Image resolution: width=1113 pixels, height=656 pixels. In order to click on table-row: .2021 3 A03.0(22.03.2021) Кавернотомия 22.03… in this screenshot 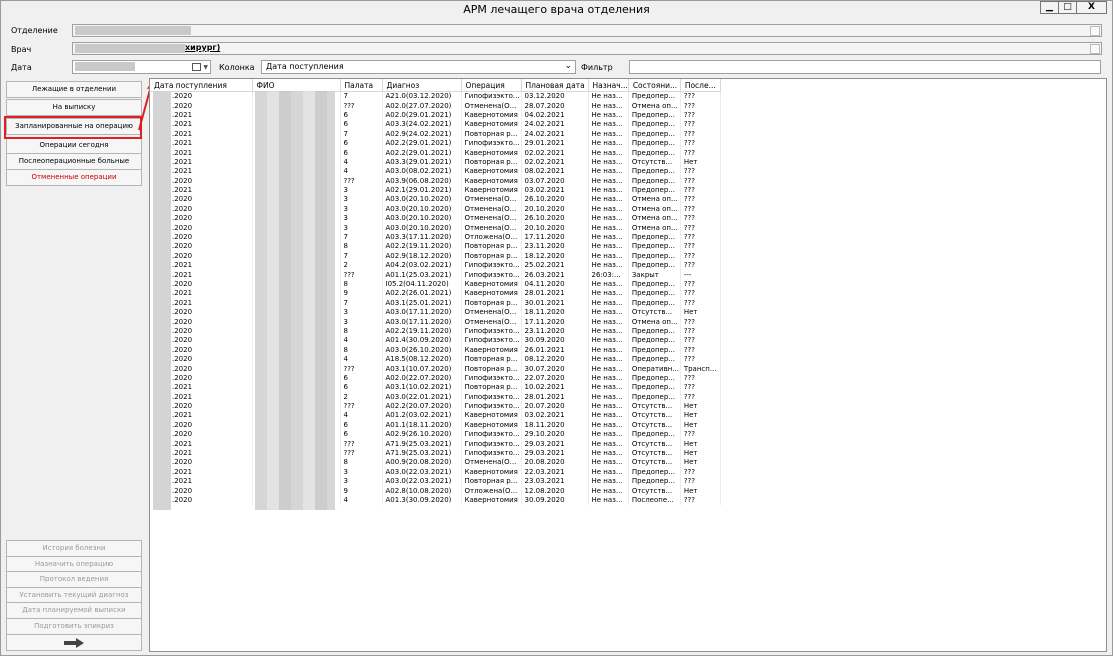, I will do `click(435, 472)`.